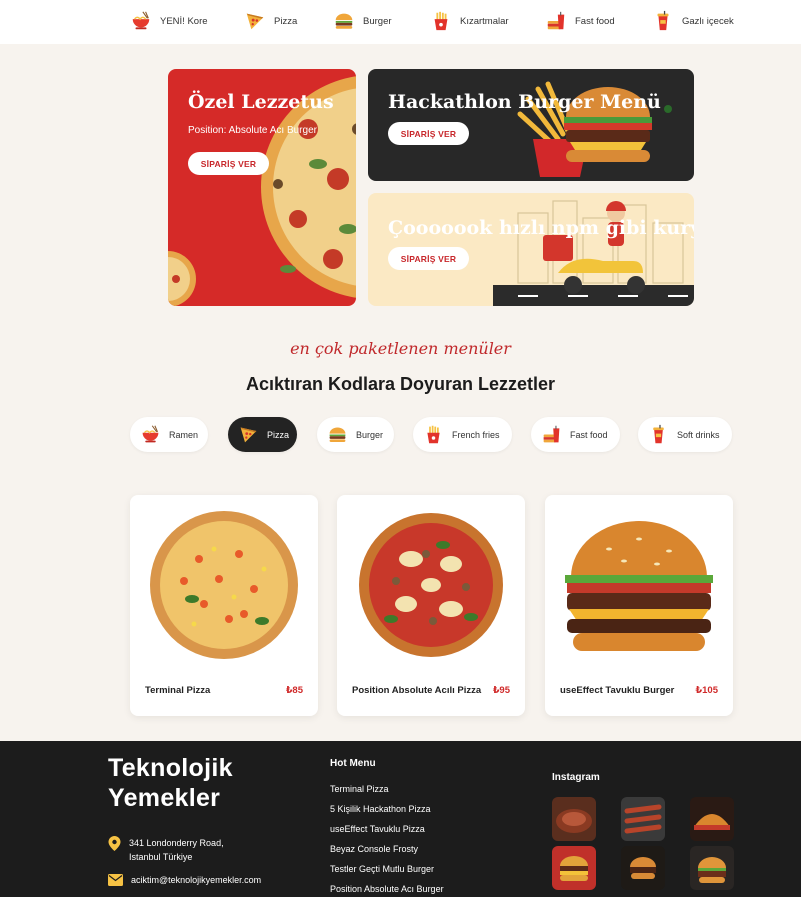 The image size is (801, 897). What do you see at coordinates (595, 21) in the screenshot?
I see `nav-item-label: Fast food` at bounding box center [595, 21].